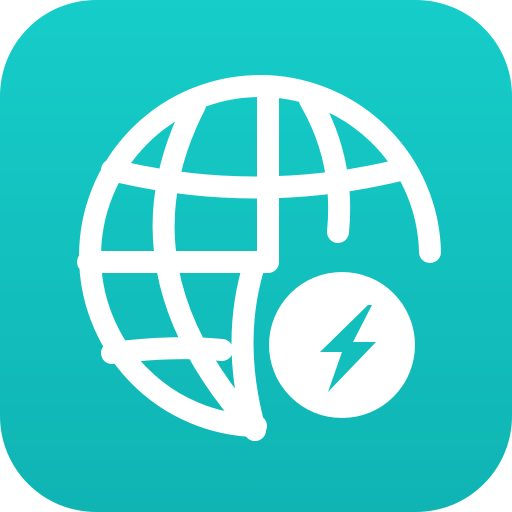 The image size is (512, 512). I want to click on globe-parallel-lower, so click(167, 350).